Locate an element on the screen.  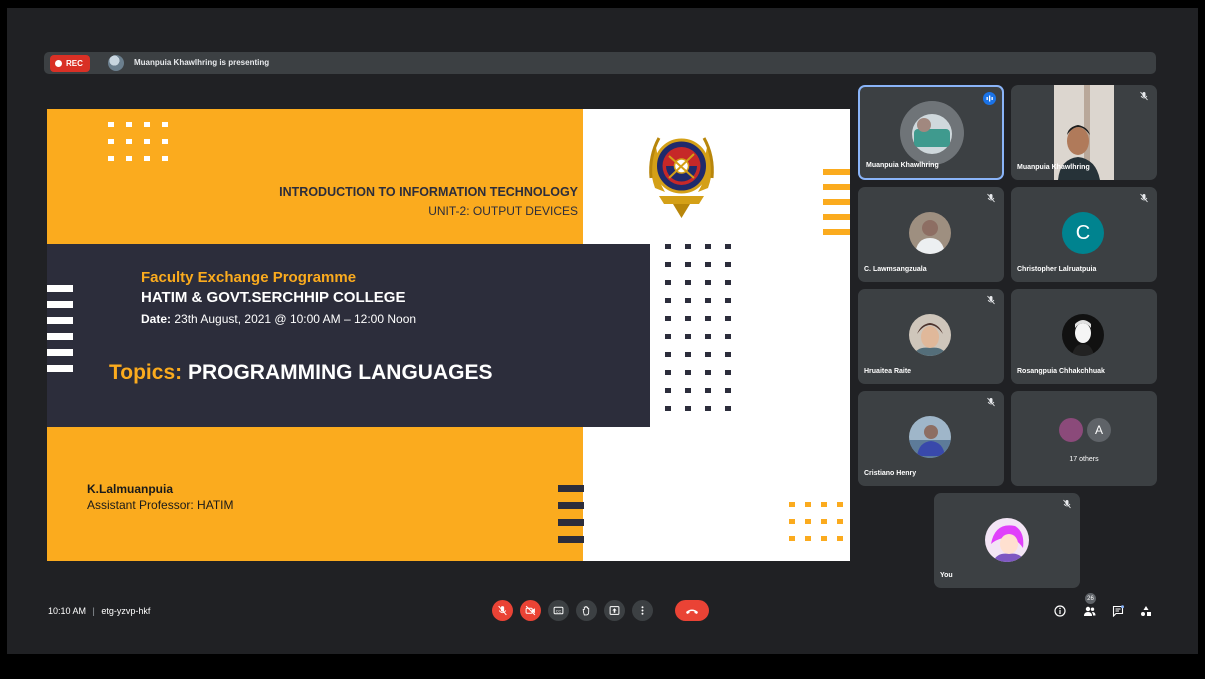
recording-label: REC is located at coordinates (74, 63).